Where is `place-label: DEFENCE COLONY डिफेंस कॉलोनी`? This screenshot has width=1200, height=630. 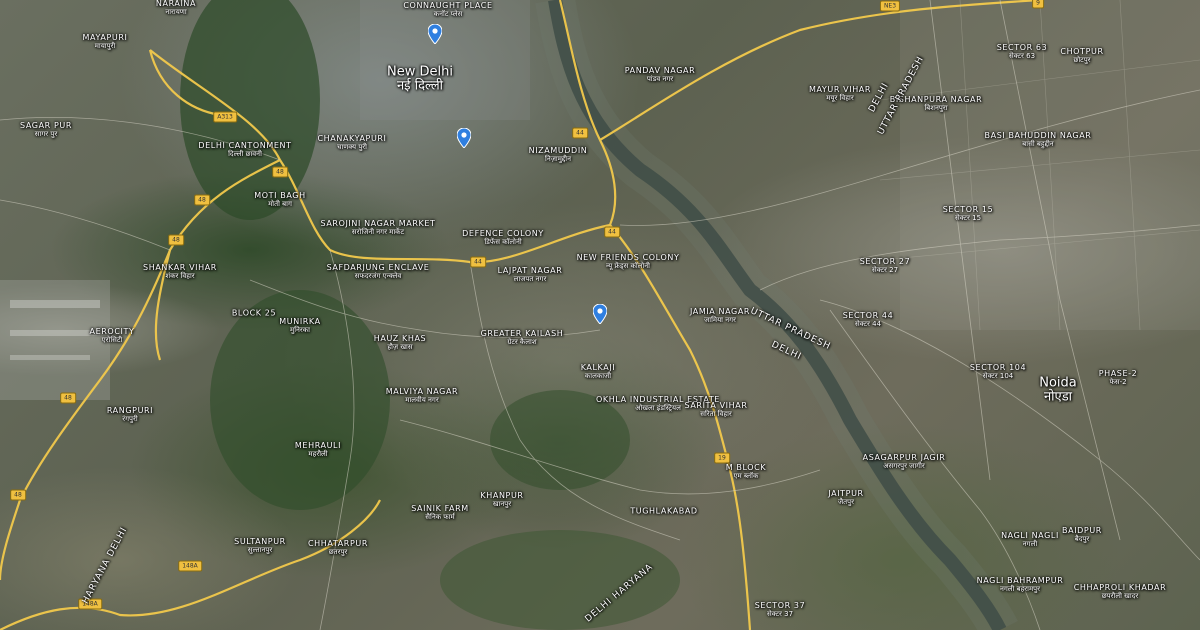 place-label: DEFENCE COLONY डिफेंस कॉलोनी is located at coordinates (503, 237).